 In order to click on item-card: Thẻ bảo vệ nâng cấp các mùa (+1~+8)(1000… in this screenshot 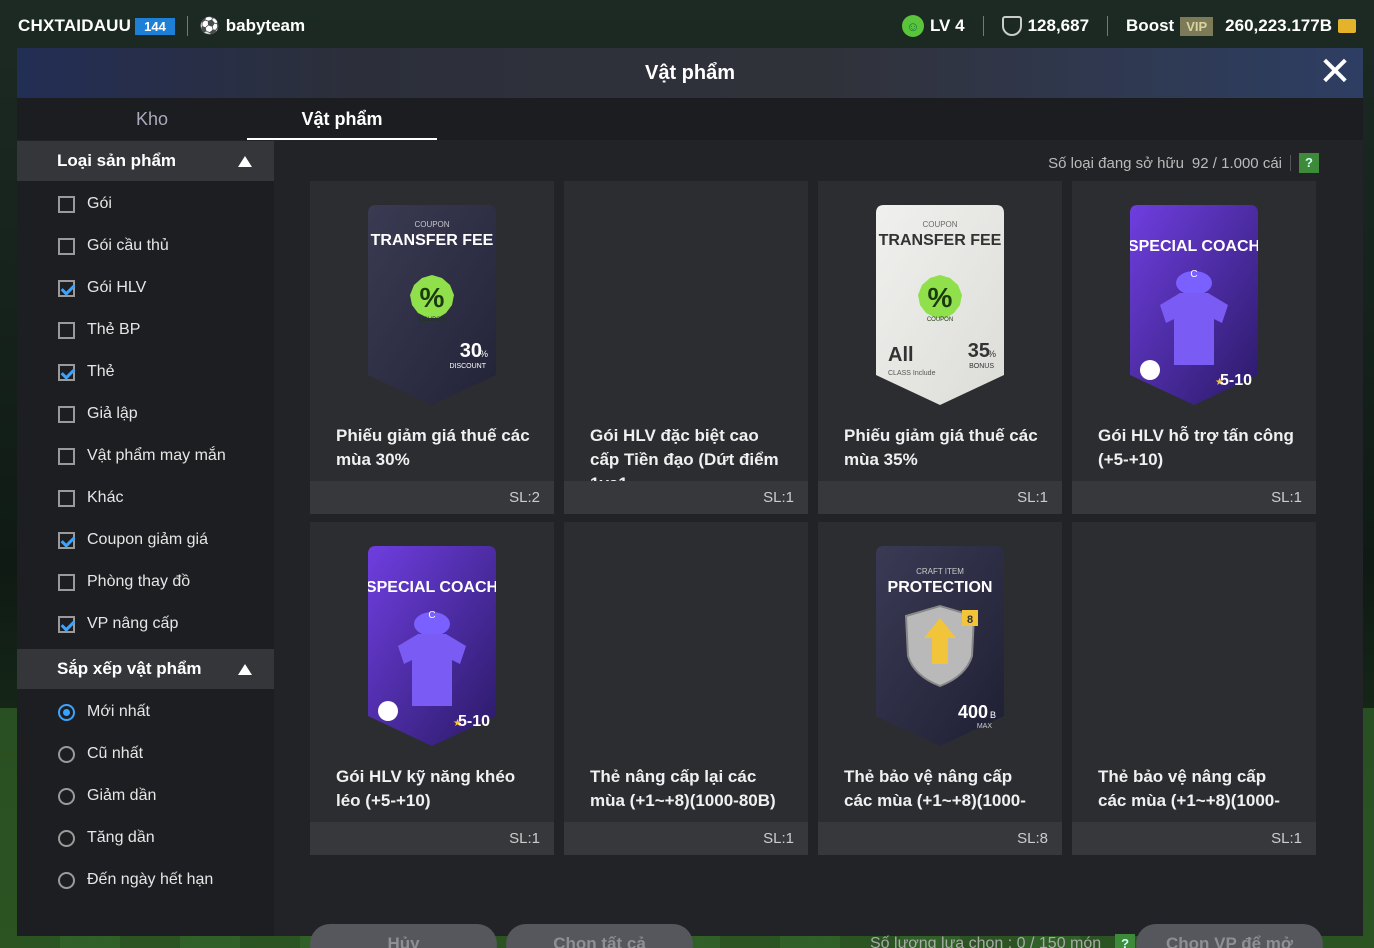, I will do `click(1194, 688)`.